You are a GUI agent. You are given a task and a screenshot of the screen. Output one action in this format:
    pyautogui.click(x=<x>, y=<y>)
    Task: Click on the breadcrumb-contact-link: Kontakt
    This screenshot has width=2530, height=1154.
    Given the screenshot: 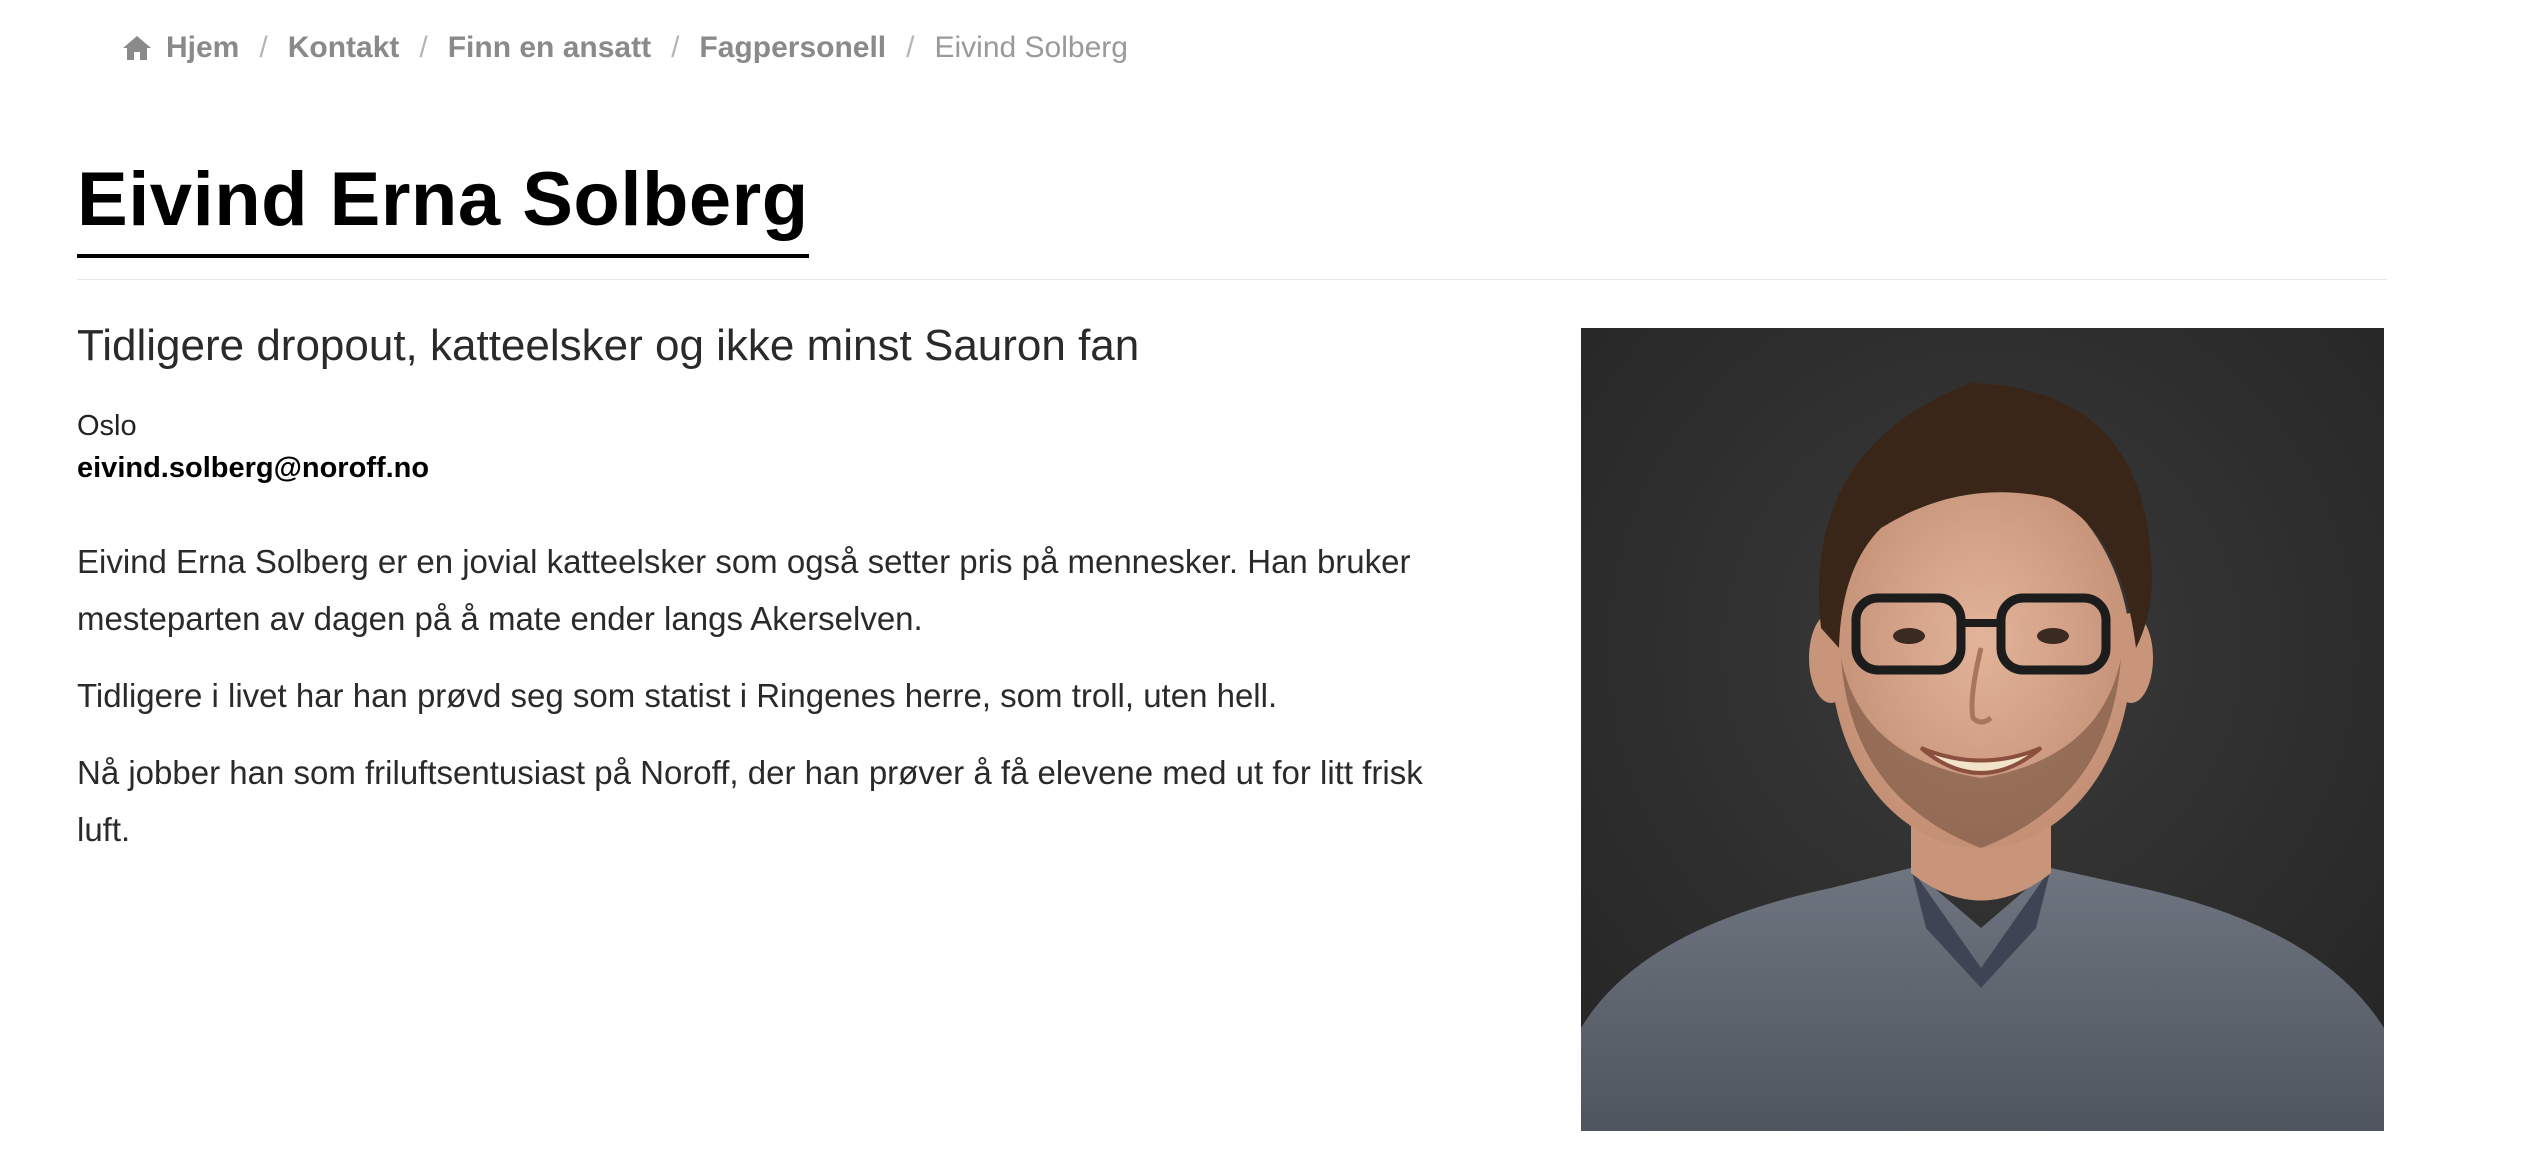 What is the action you would take?
    pyautogui.click(x=344, y=48)
    